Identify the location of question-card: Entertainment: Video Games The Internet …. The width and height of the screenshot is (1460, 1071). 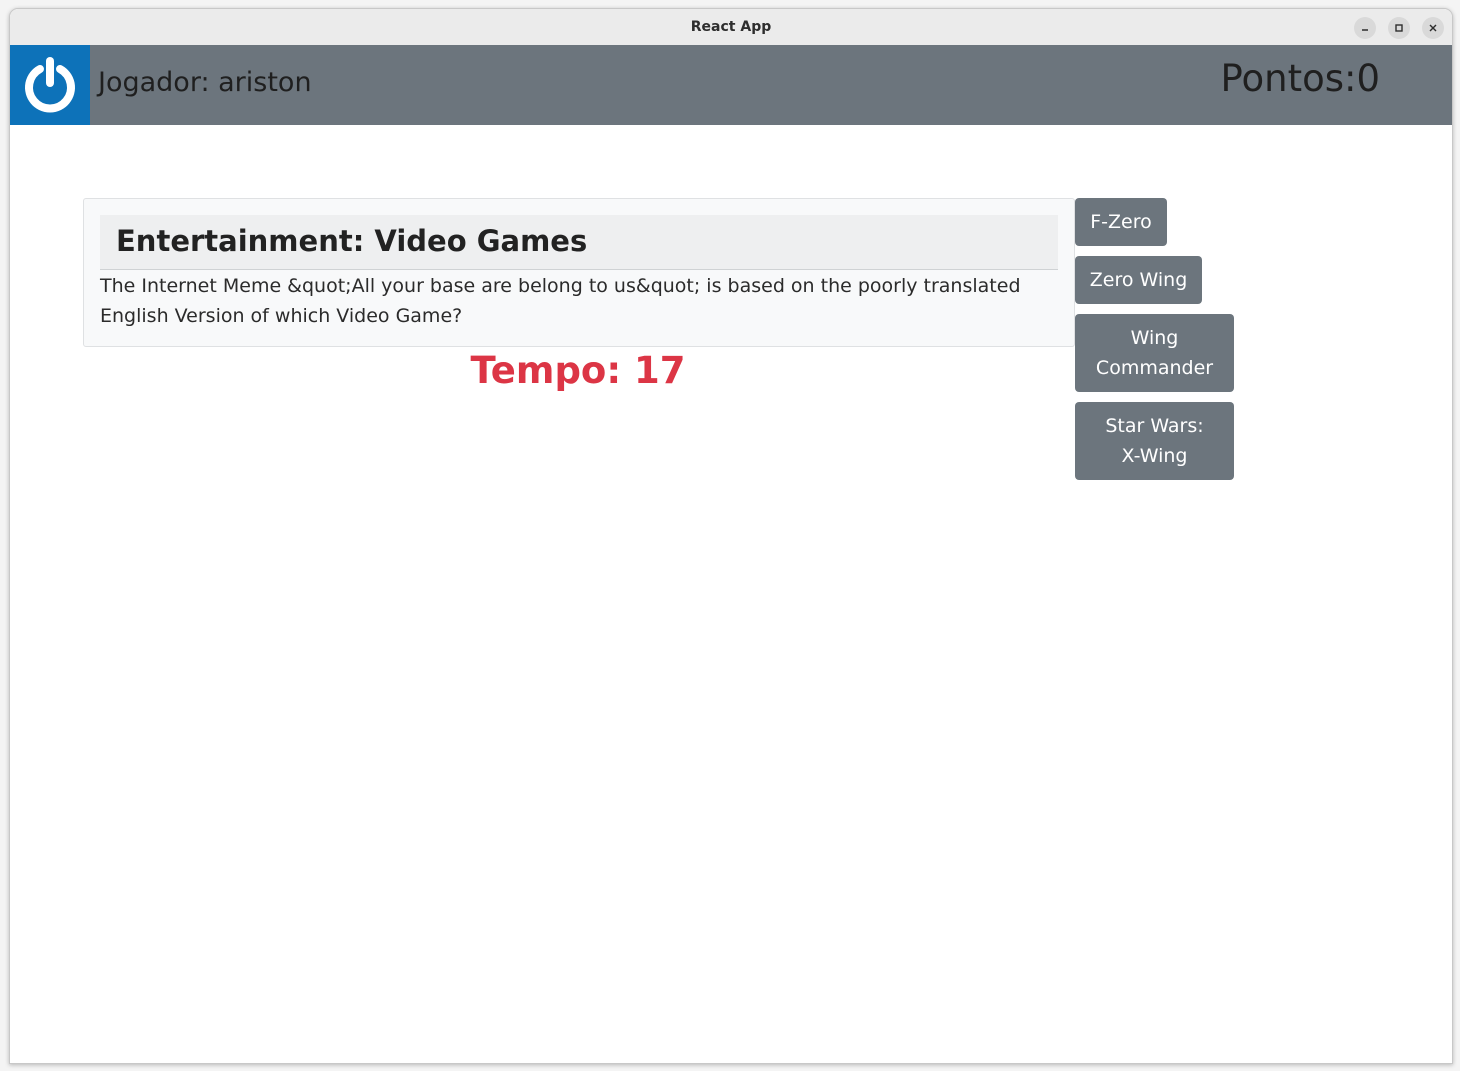
(579, 272).